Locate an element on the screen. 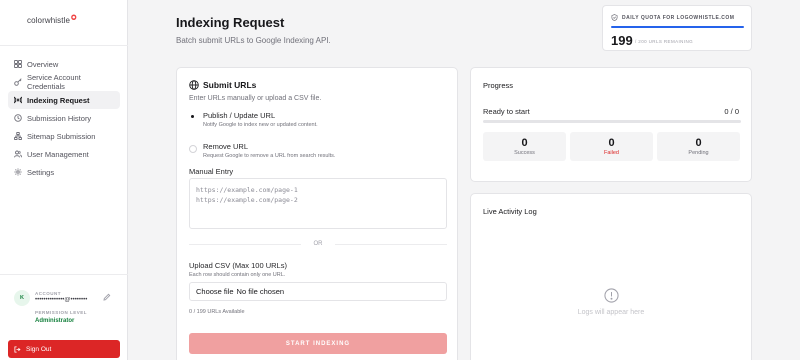 This screenshot has height=360, width=800. stat-success: 0 Success is located at coordinates (524, 146).